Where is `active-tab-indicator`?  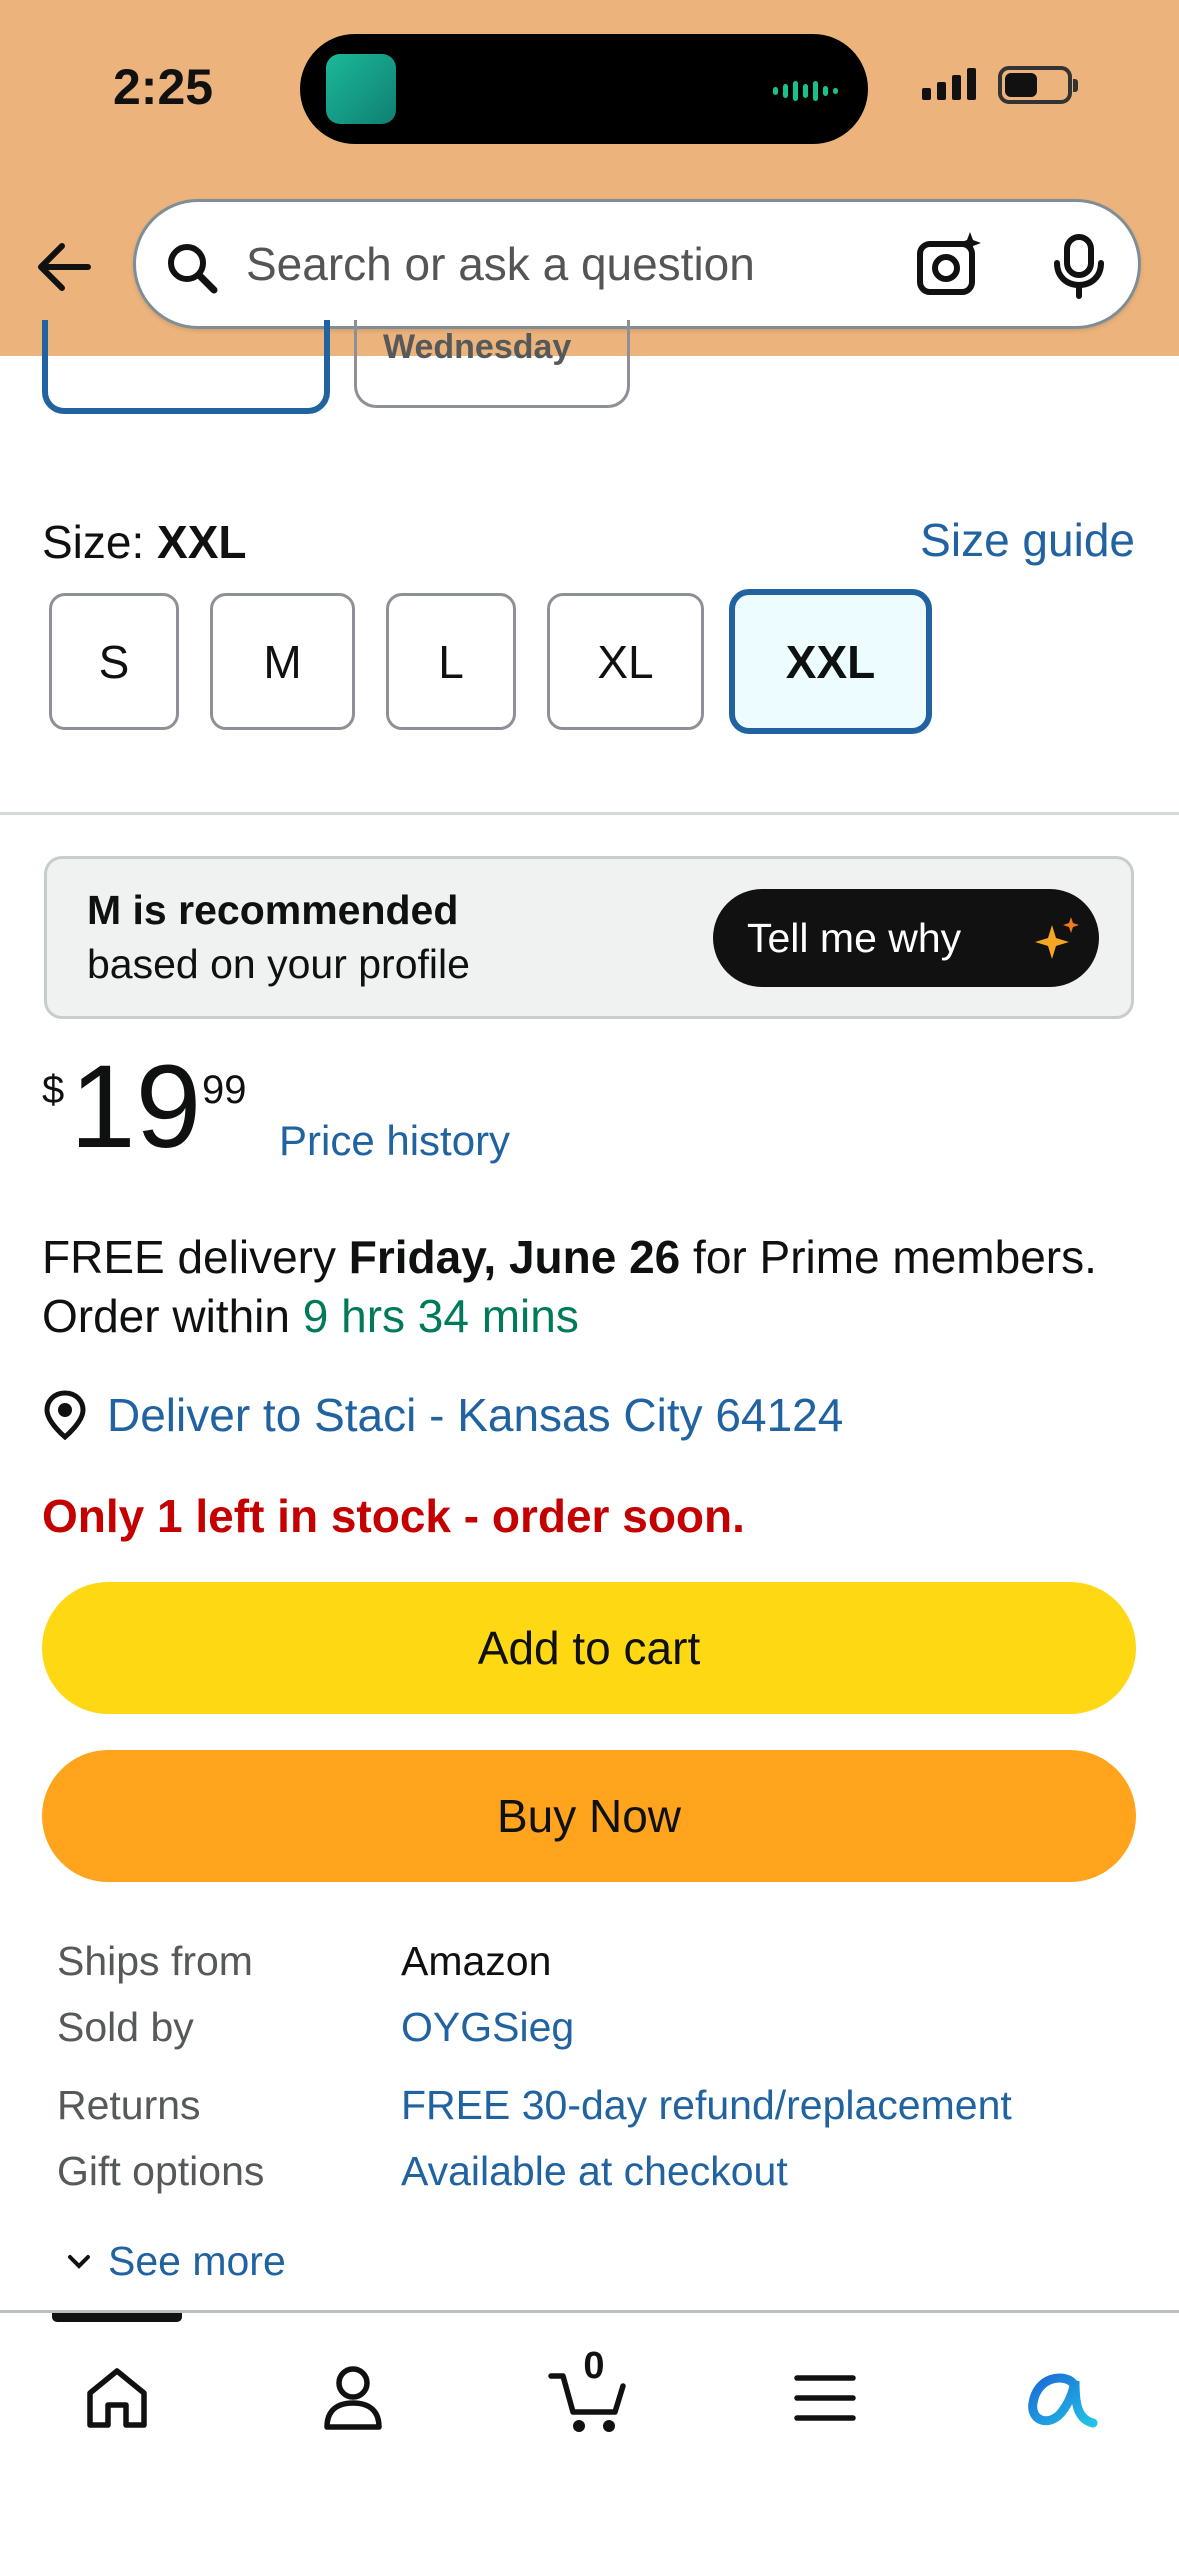 active-tab-indicator is located at coordinates (117, 2317).